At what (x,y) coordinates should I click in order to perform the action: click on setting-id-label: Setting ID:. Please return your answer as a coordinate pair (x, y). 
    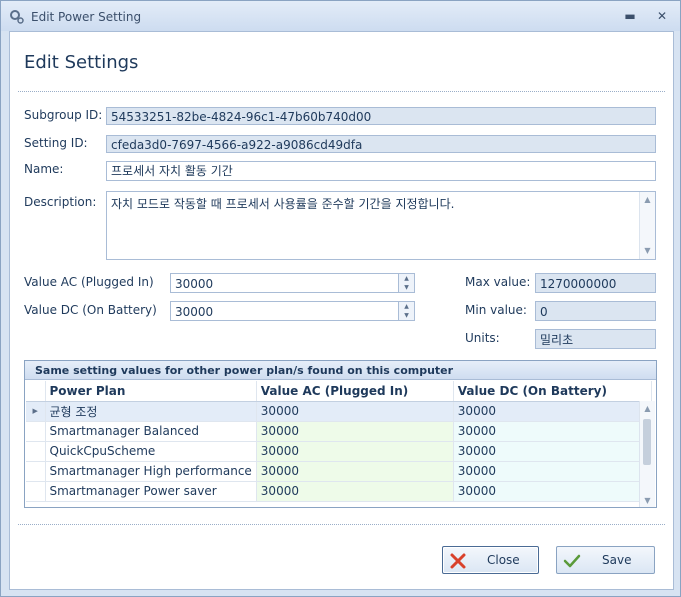
    Looking at the image, I should click on (56, 143).